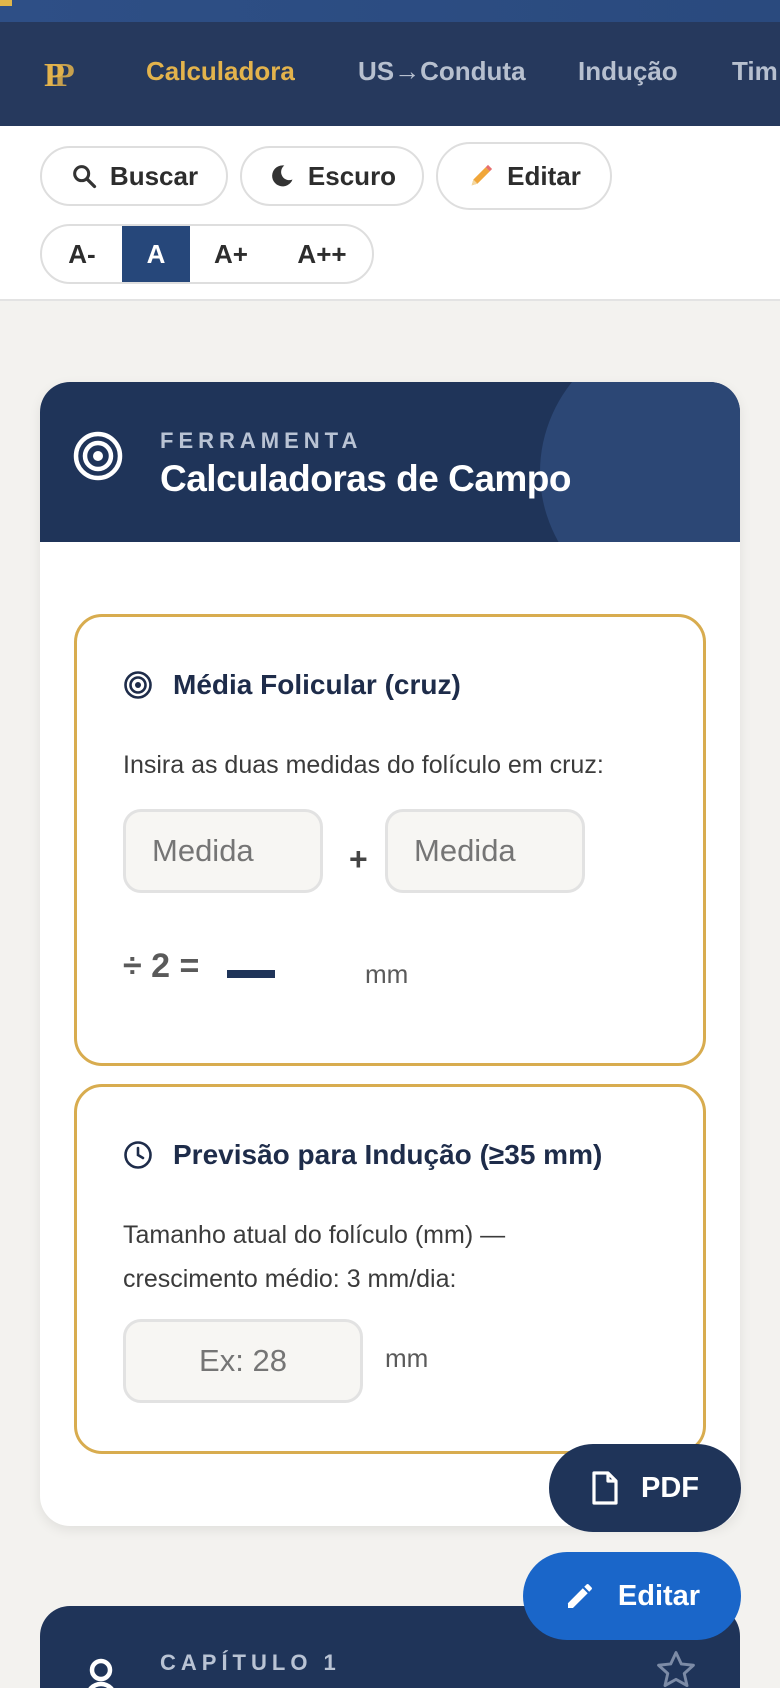  Describe the element at coordinates (223, 851) in the screenshot. I see `measure-1-input` at that location.